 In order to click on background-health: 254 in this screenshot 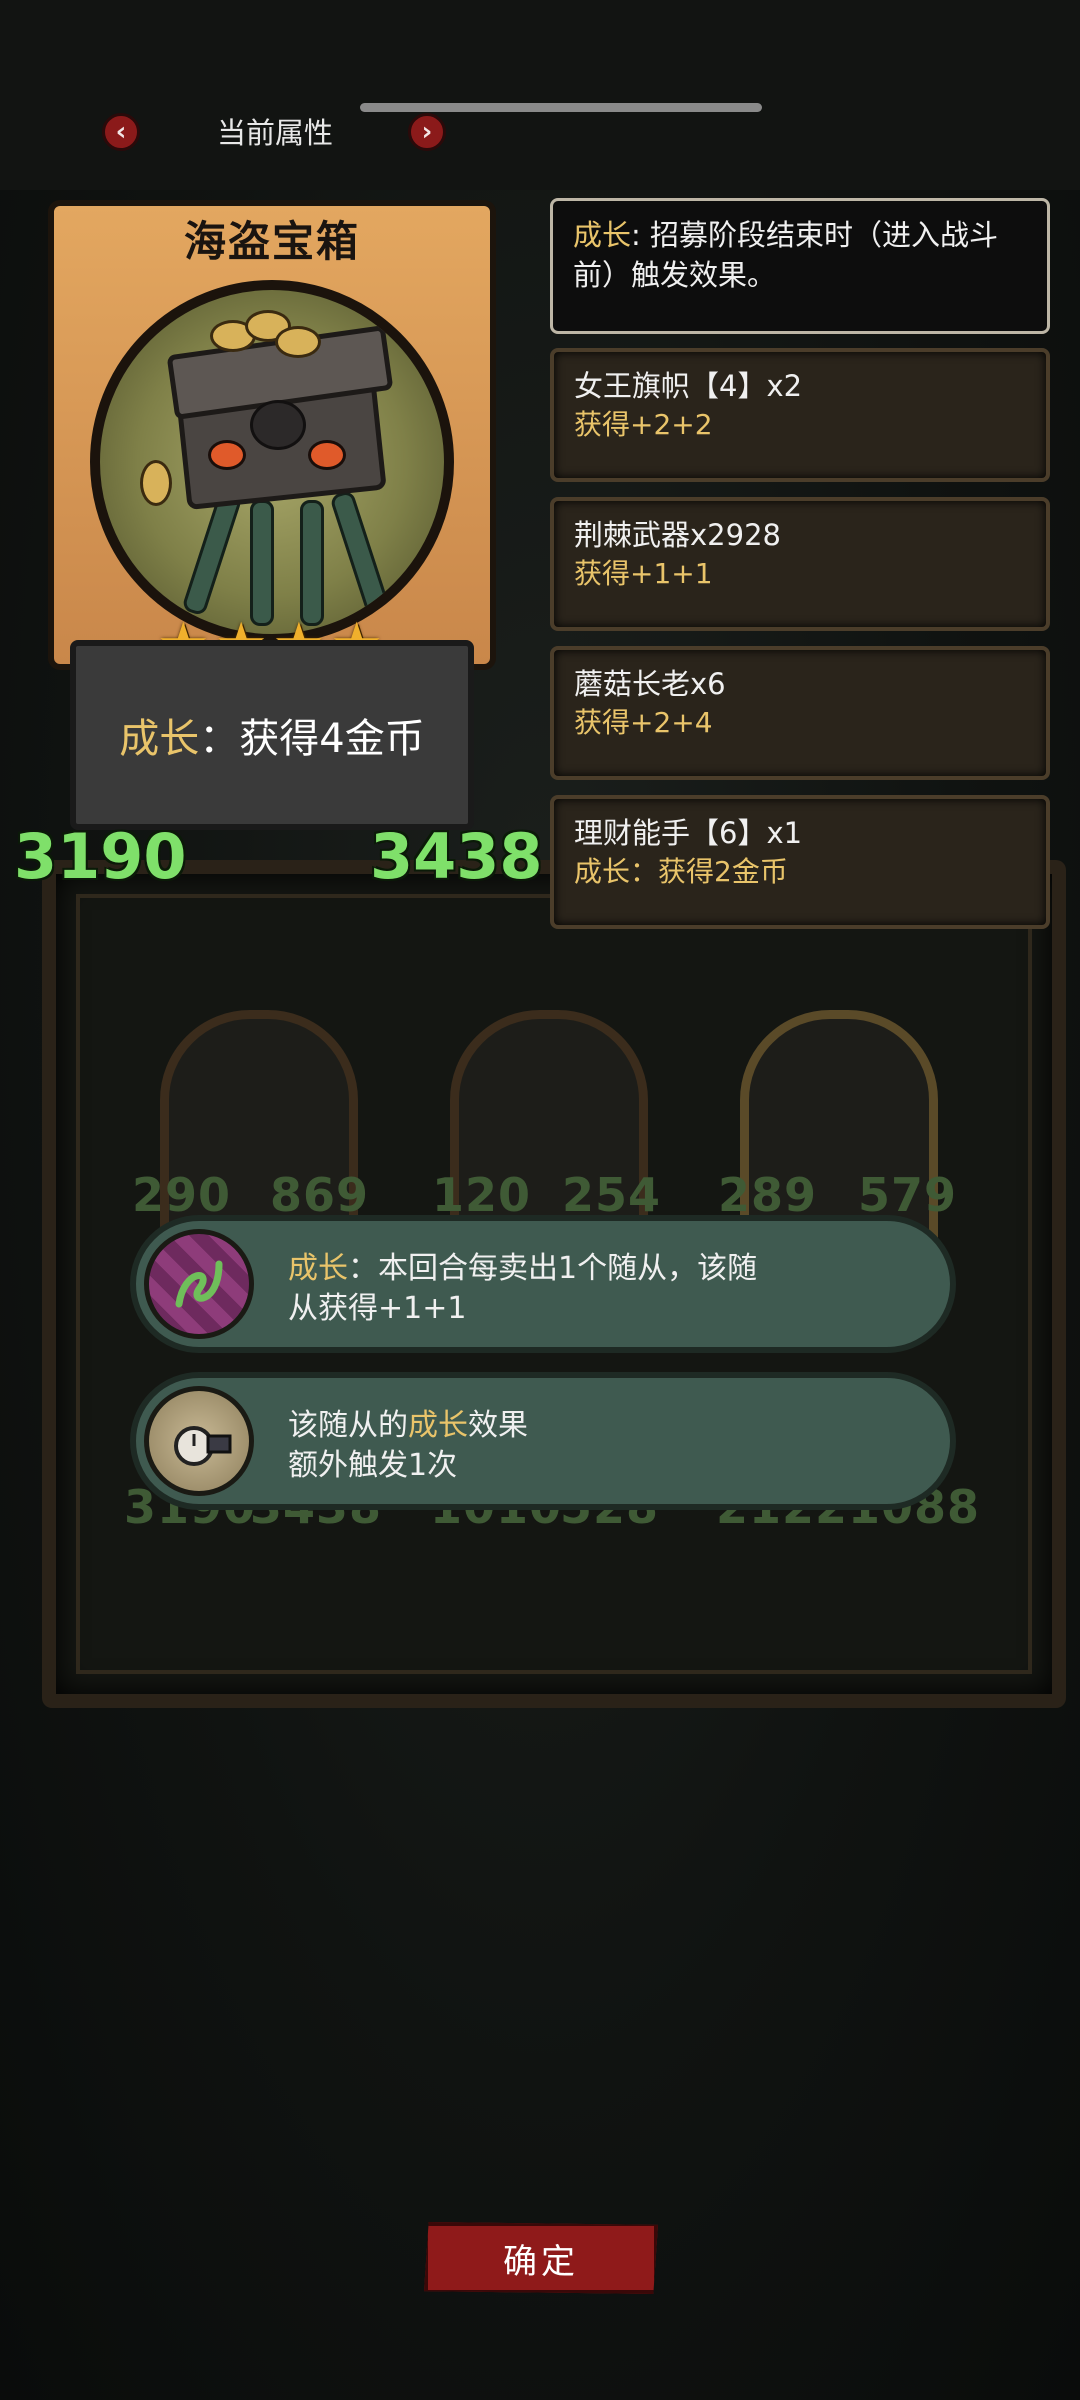, I will do `click(612, 1195)`.